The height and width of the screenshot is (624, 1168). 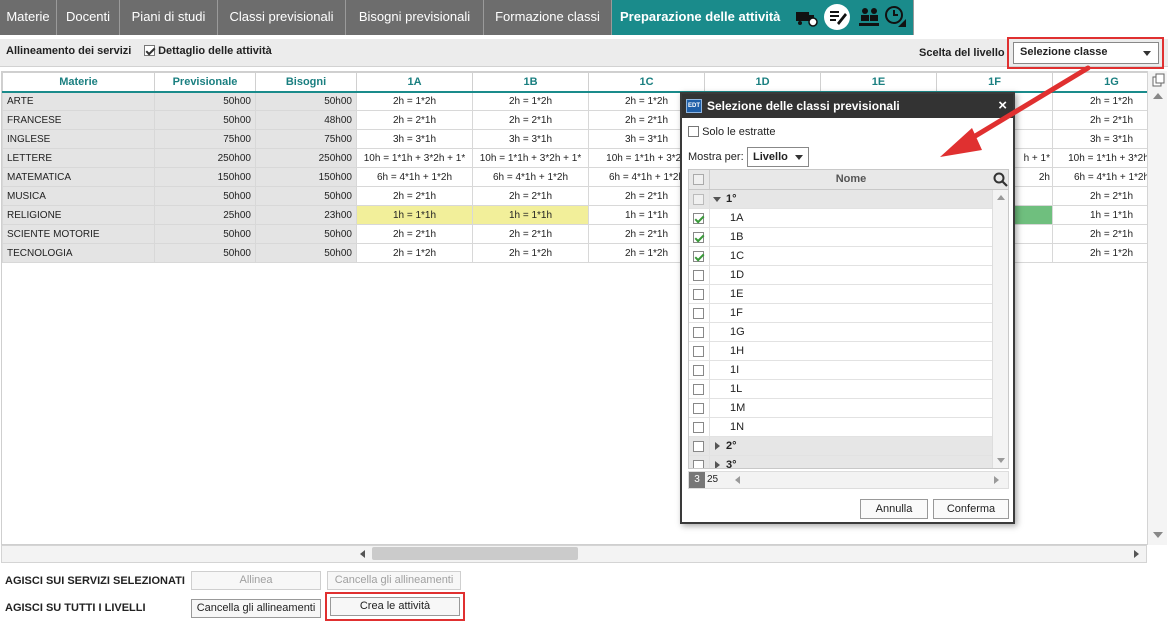 What do you see at coordinates (840, 370) in the screenshot?
I see `list-item: 1I` at bounding box center [840, 370].